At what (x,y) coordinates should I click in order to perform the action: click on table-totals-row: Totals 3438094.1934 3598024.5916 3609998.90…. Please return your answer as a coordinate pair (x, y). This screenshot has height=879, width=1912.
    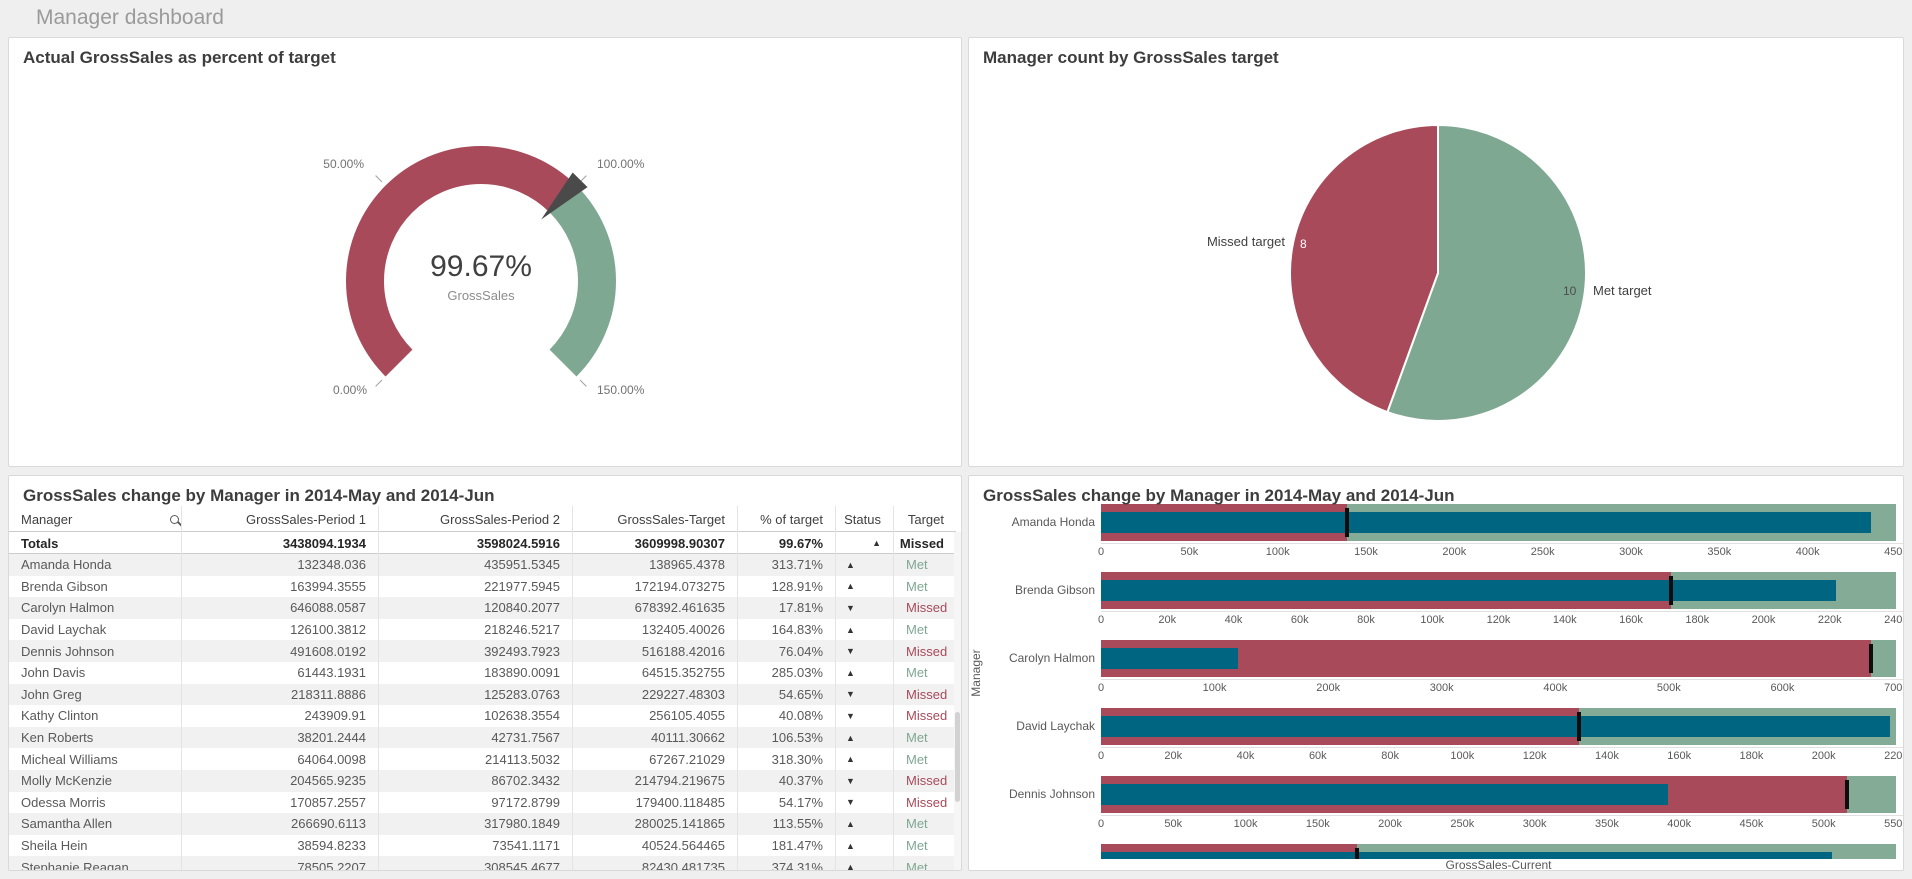
    Looking at the image, I should click on (482, 543).